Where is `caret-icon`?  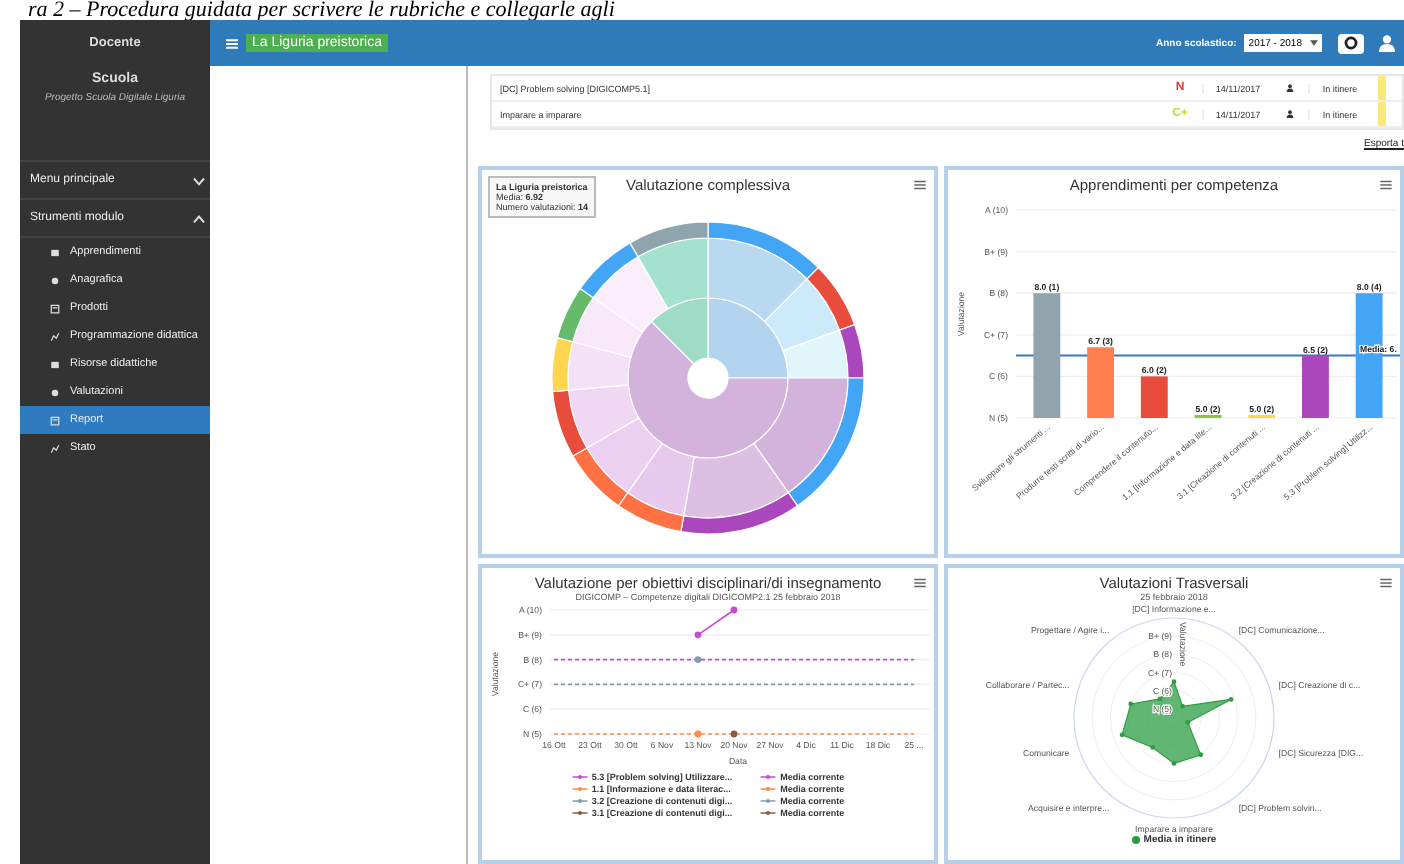
caret-icon is located at coordinates (1314, 43).